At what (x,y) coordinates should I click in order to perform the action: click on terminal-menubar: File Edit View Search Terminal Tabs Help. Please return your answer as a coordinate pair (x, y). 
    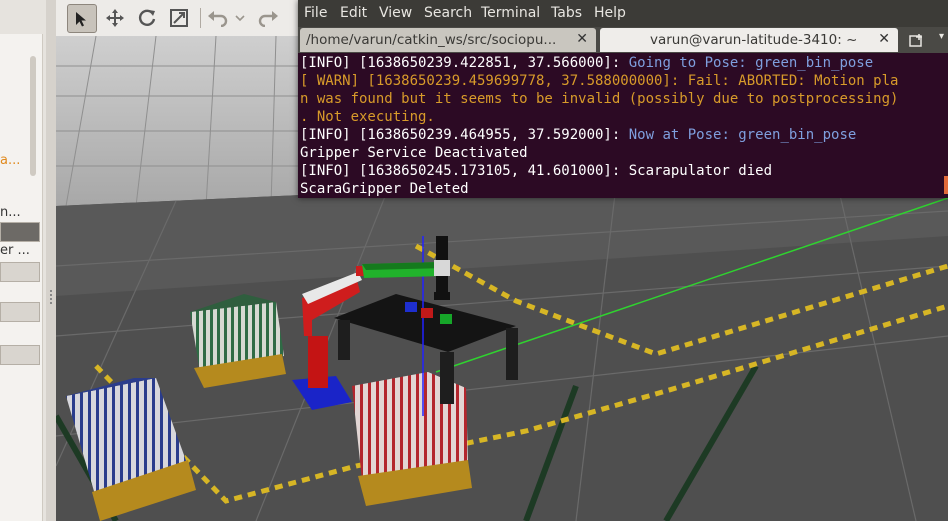
    Looking at the image, I should click on (623, 13).